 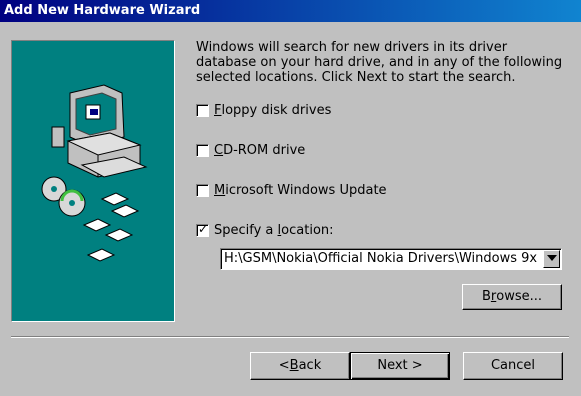 I want to click on dropdown-arrow-icon, so click(x=552, y=258).